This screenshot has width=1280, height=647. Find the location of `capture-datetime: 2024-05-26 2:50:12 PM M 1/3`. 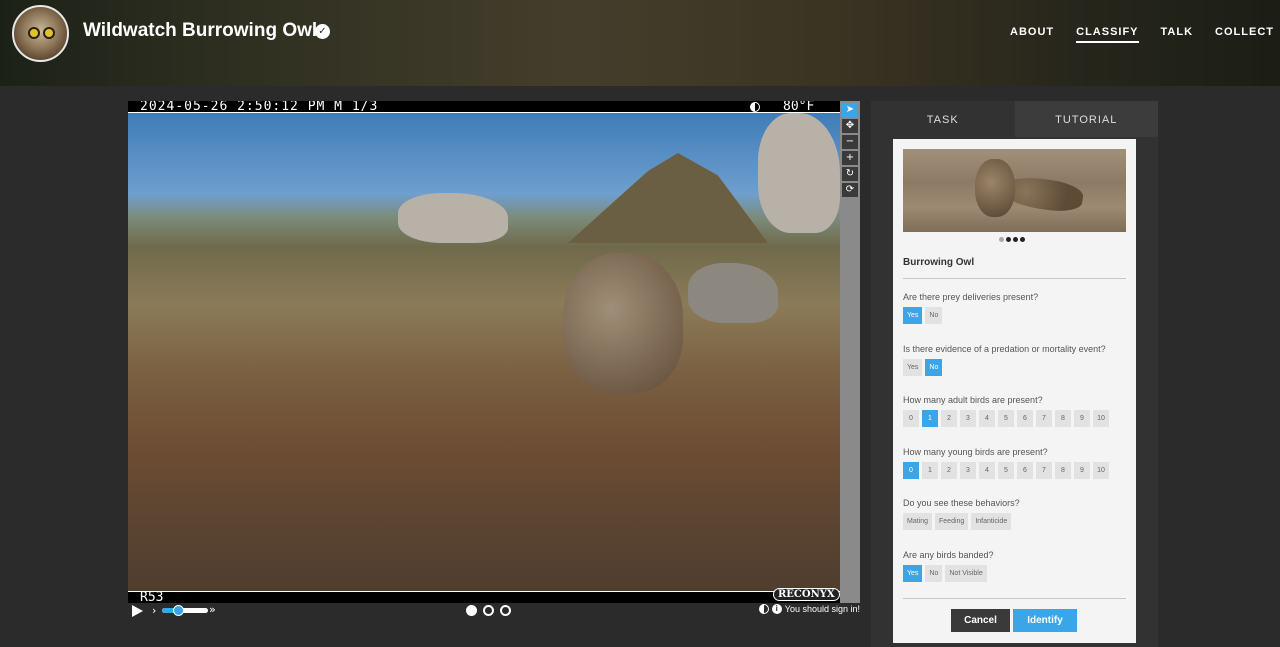

capture-datetime: 2024-05-26 2:50:12 PM M 1/3 is located at coordinates (259, 107).